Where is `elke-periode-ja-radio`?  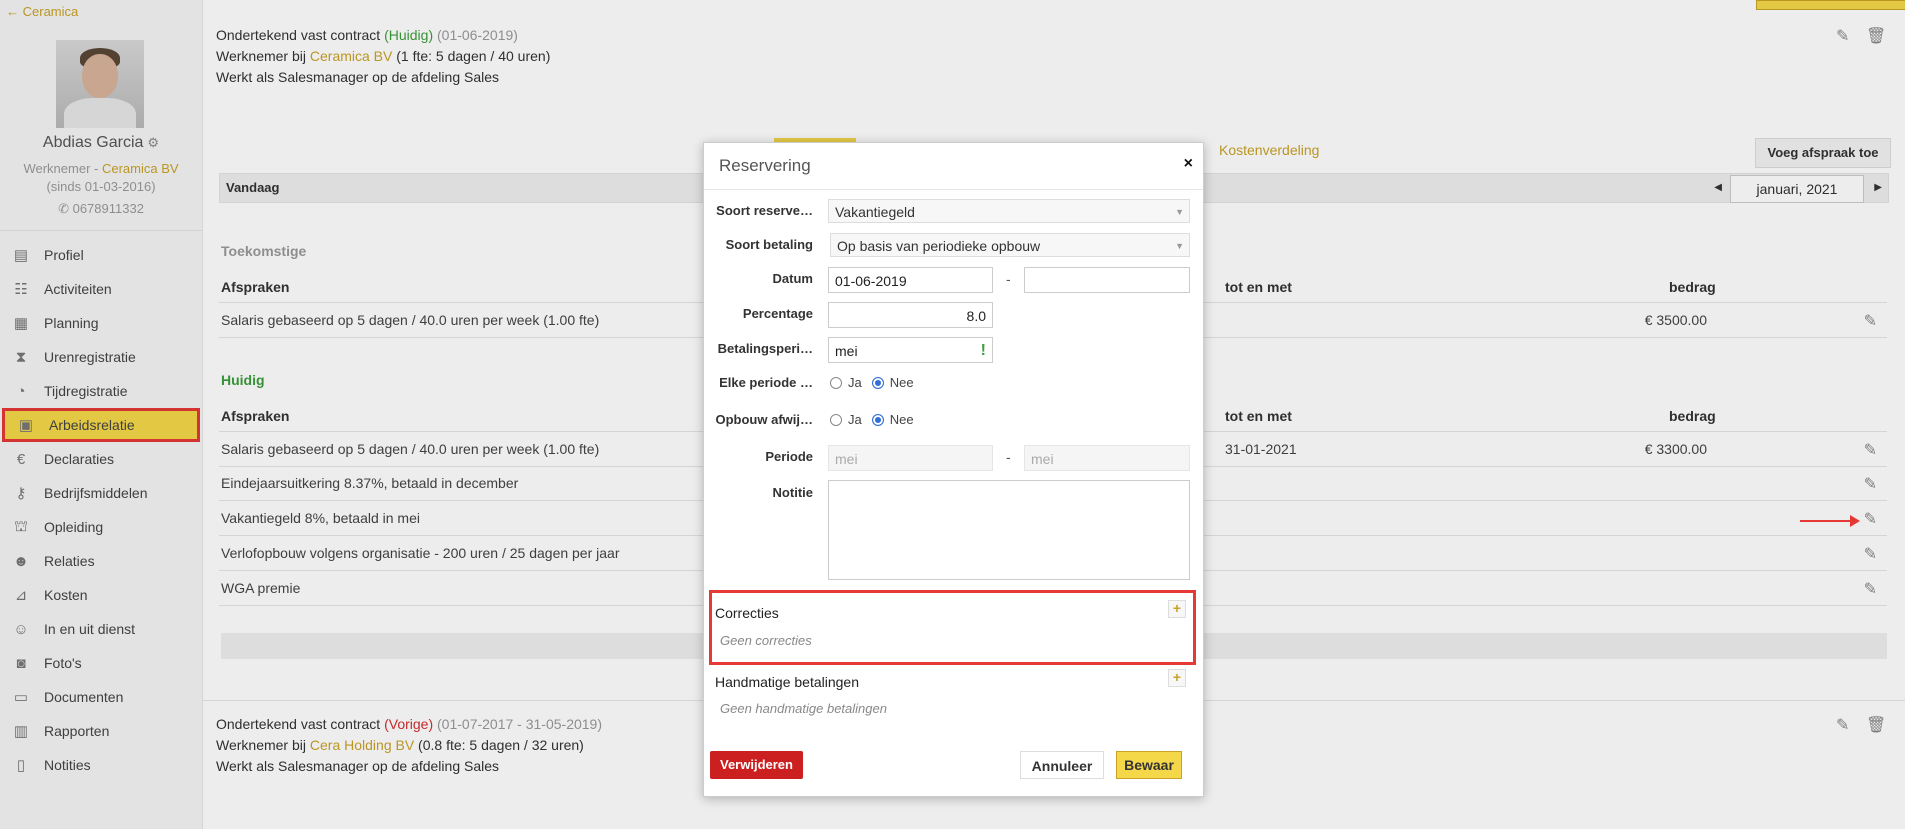
elke-periode-ja-radio is located at coordinates (836, 382).